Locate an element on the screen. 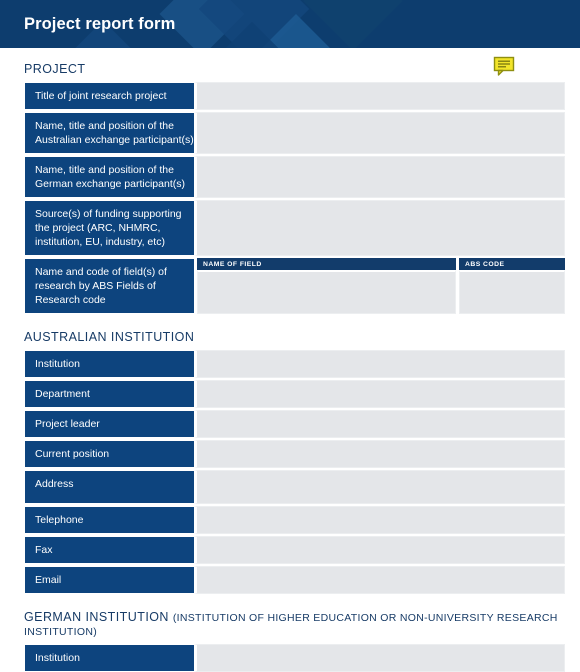 The height and width of the screenshot is (672, 580). field-label: Telephone is located at coordinates (109, 520).